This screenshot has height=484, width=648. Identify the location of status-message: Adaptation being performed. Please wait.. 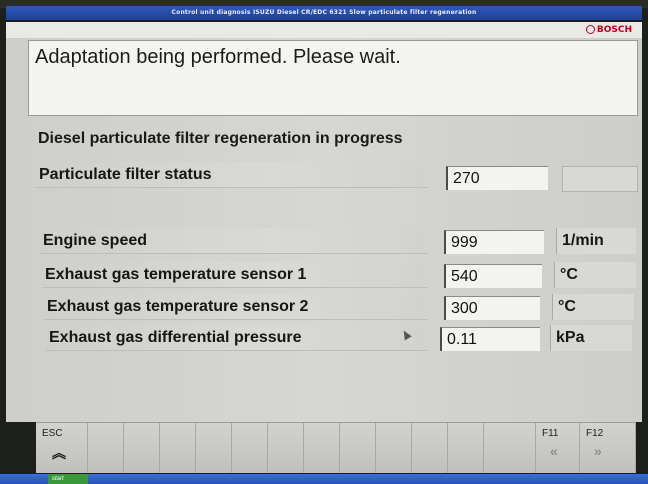
(218, 57).